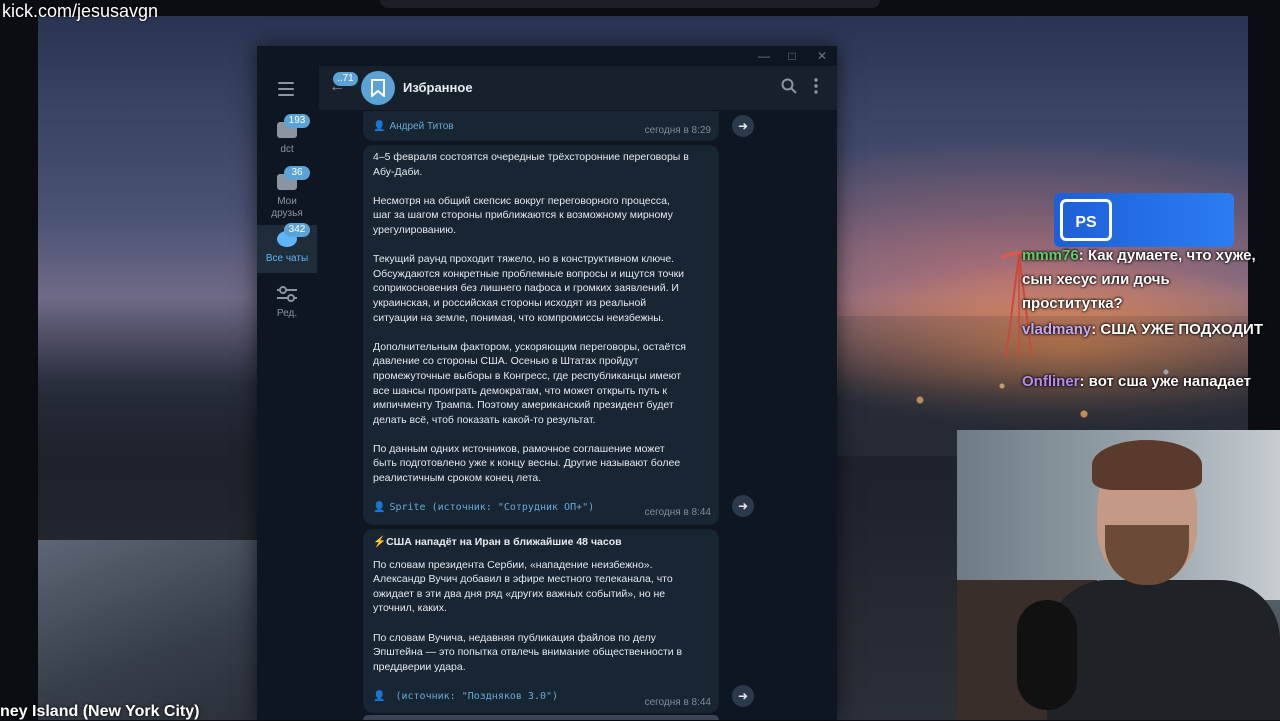 This screenshot has height=721, width=1280. I want to click on stream-chat-message: vladmany: США УЖЕ ПОДХОДИТ, so click(1147, 330).